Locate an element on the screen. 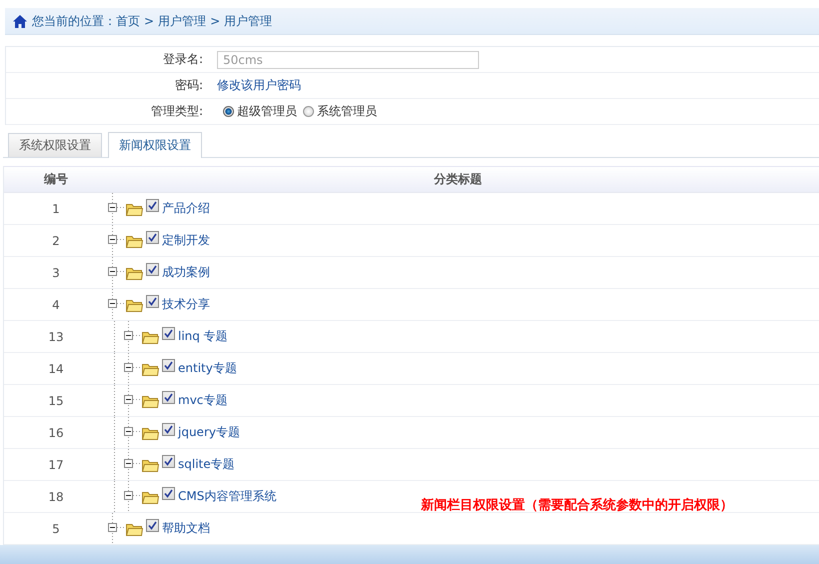  tab: 新闻权限设置 is located at coordinates (155, 145).